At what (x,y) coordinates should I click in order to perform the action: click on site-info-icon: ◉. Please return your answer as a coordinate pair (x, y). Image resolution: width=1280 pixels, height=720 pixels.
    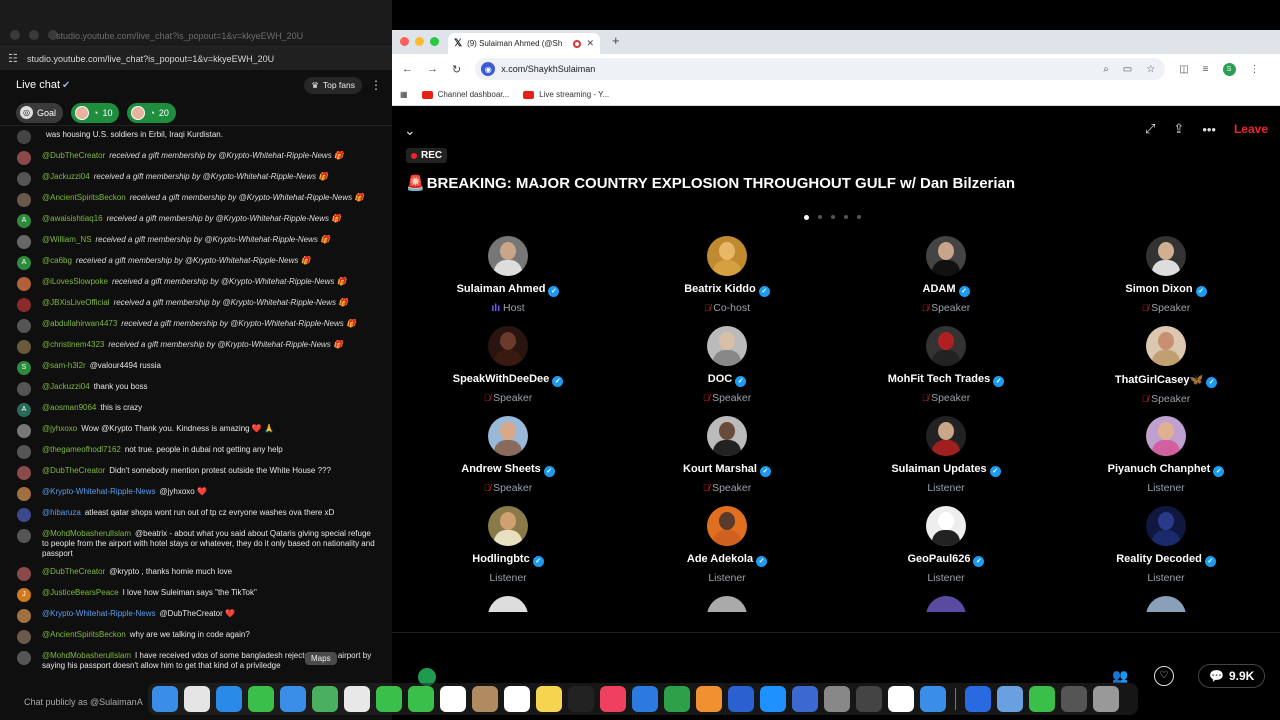
    Looking at the image, I should click on (488, 69).